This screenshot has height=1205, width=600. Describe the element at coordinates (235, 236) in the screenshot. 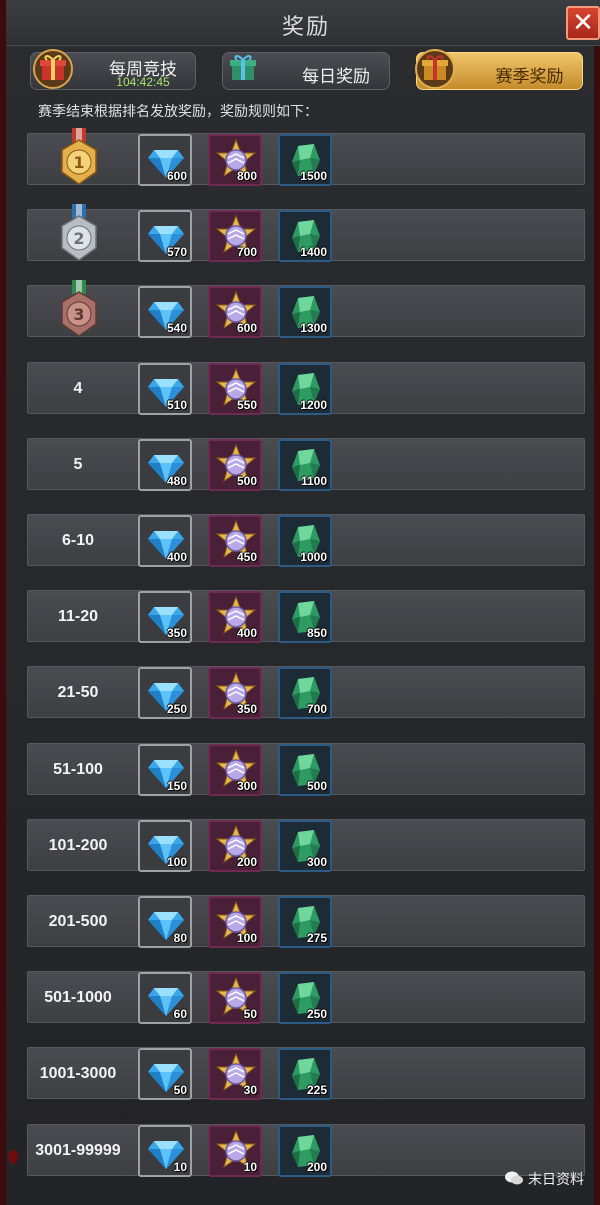

I see `reward-item-badge: 700` at that location.